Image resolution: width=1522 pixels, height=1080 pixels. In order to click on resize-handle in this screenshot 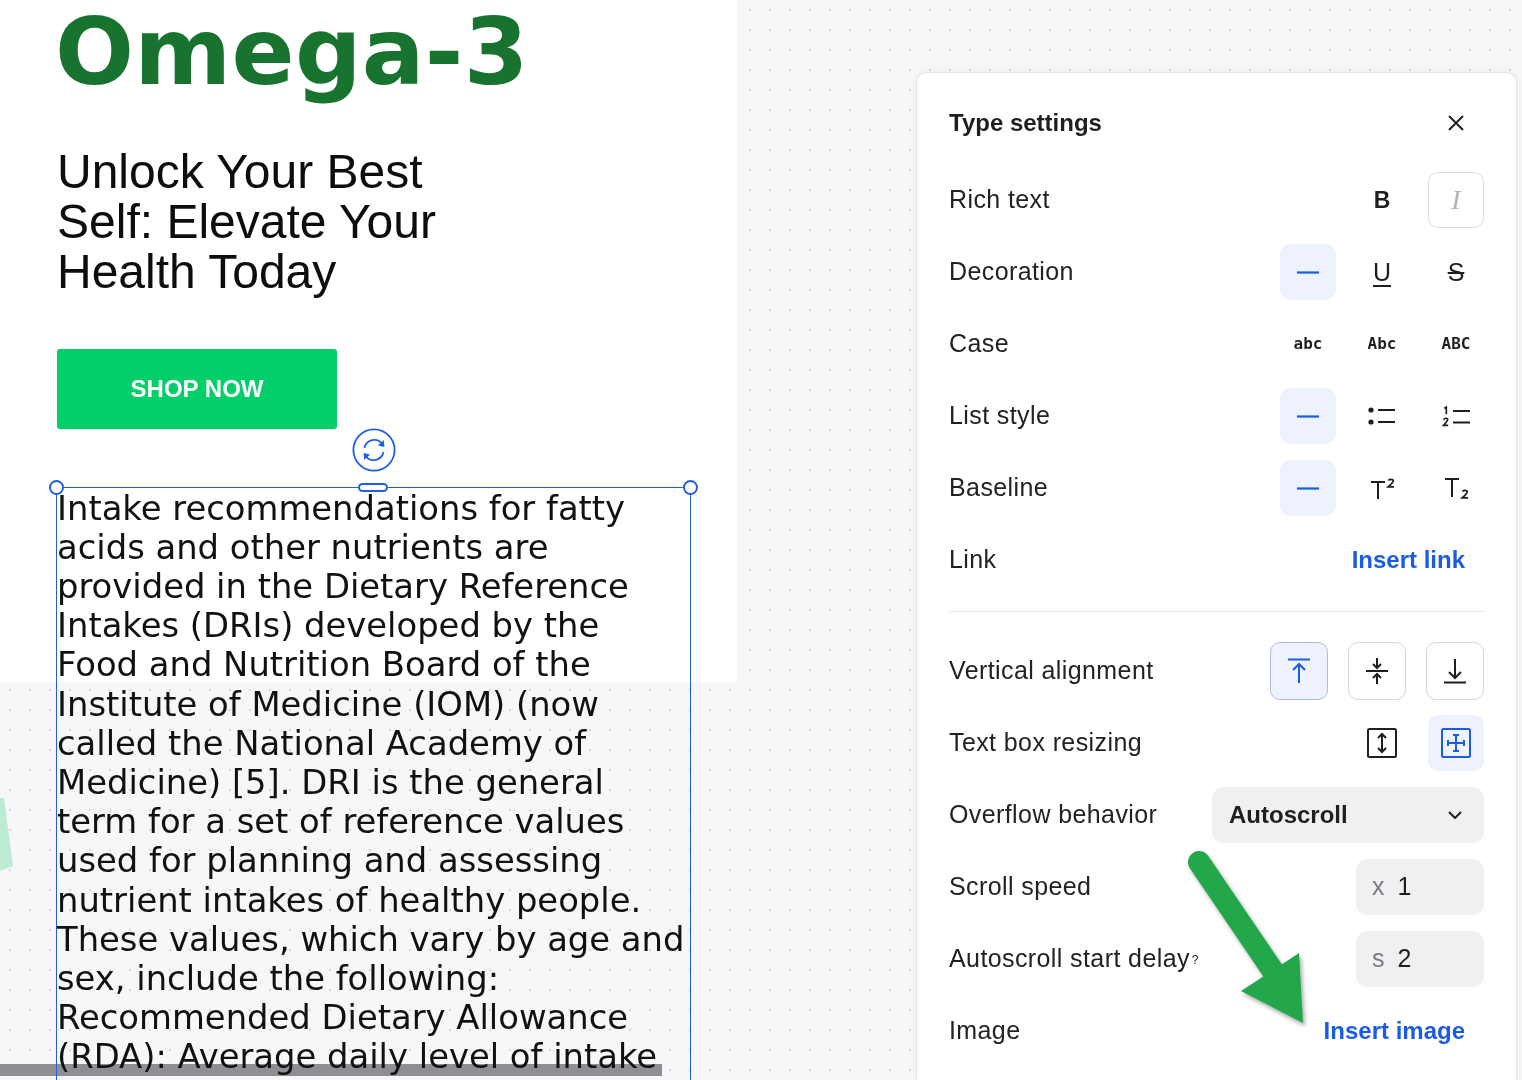, I will do `click(373, 487)`.